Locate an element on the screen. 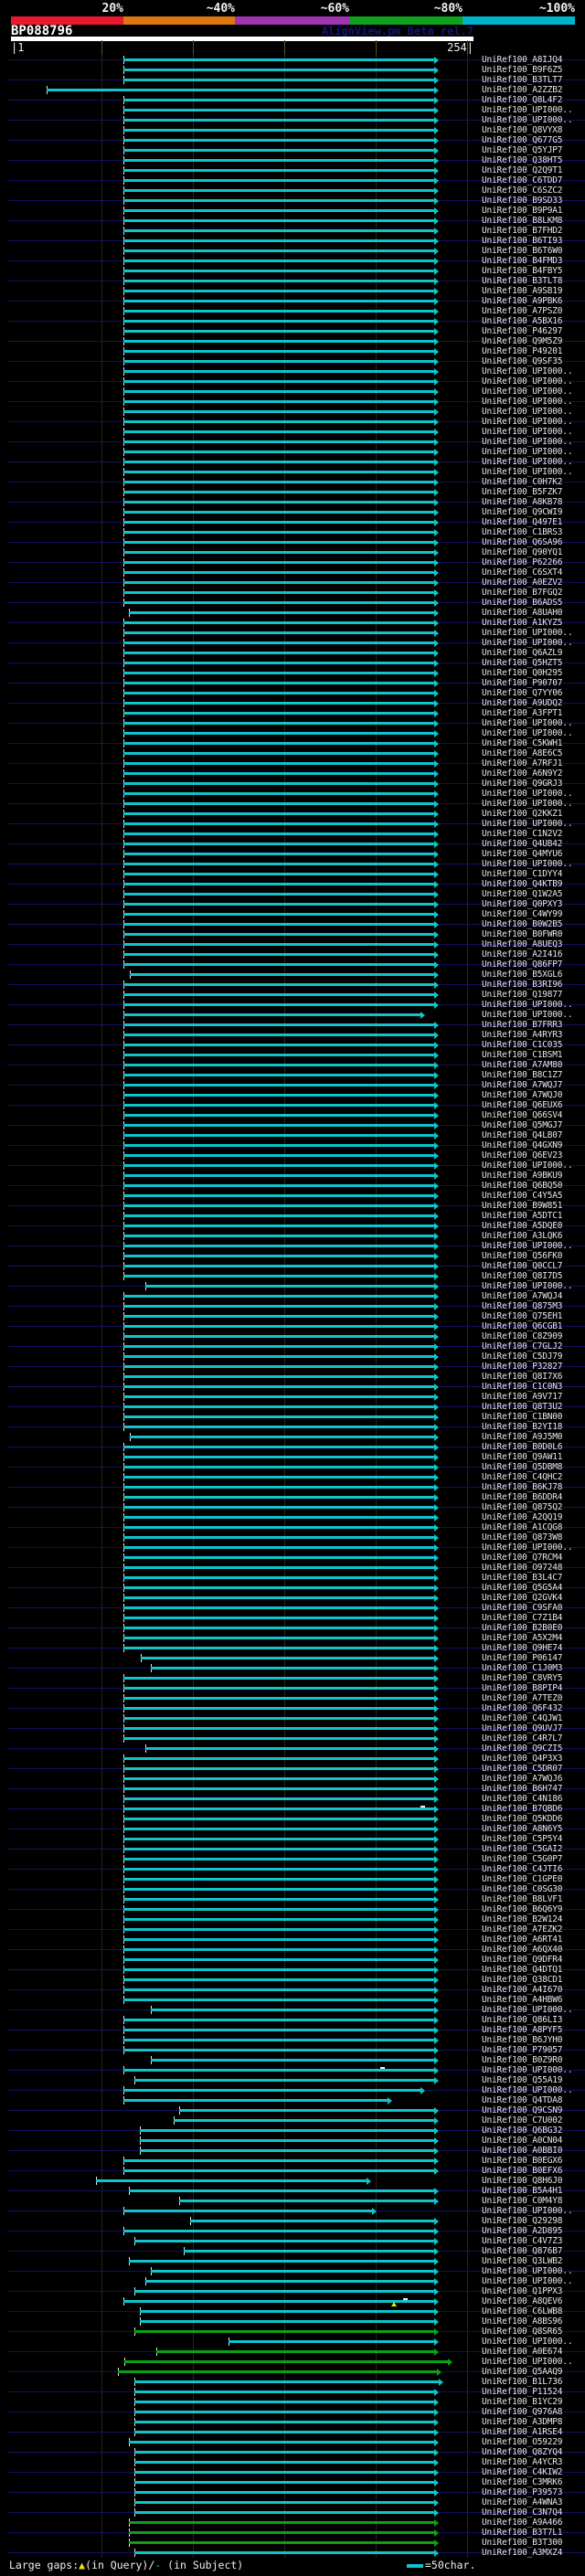 The width and height of the screenshot is (585, 2576). hit-label: UniRef100_B6DDR4 is located at coordinates (522, 1497).